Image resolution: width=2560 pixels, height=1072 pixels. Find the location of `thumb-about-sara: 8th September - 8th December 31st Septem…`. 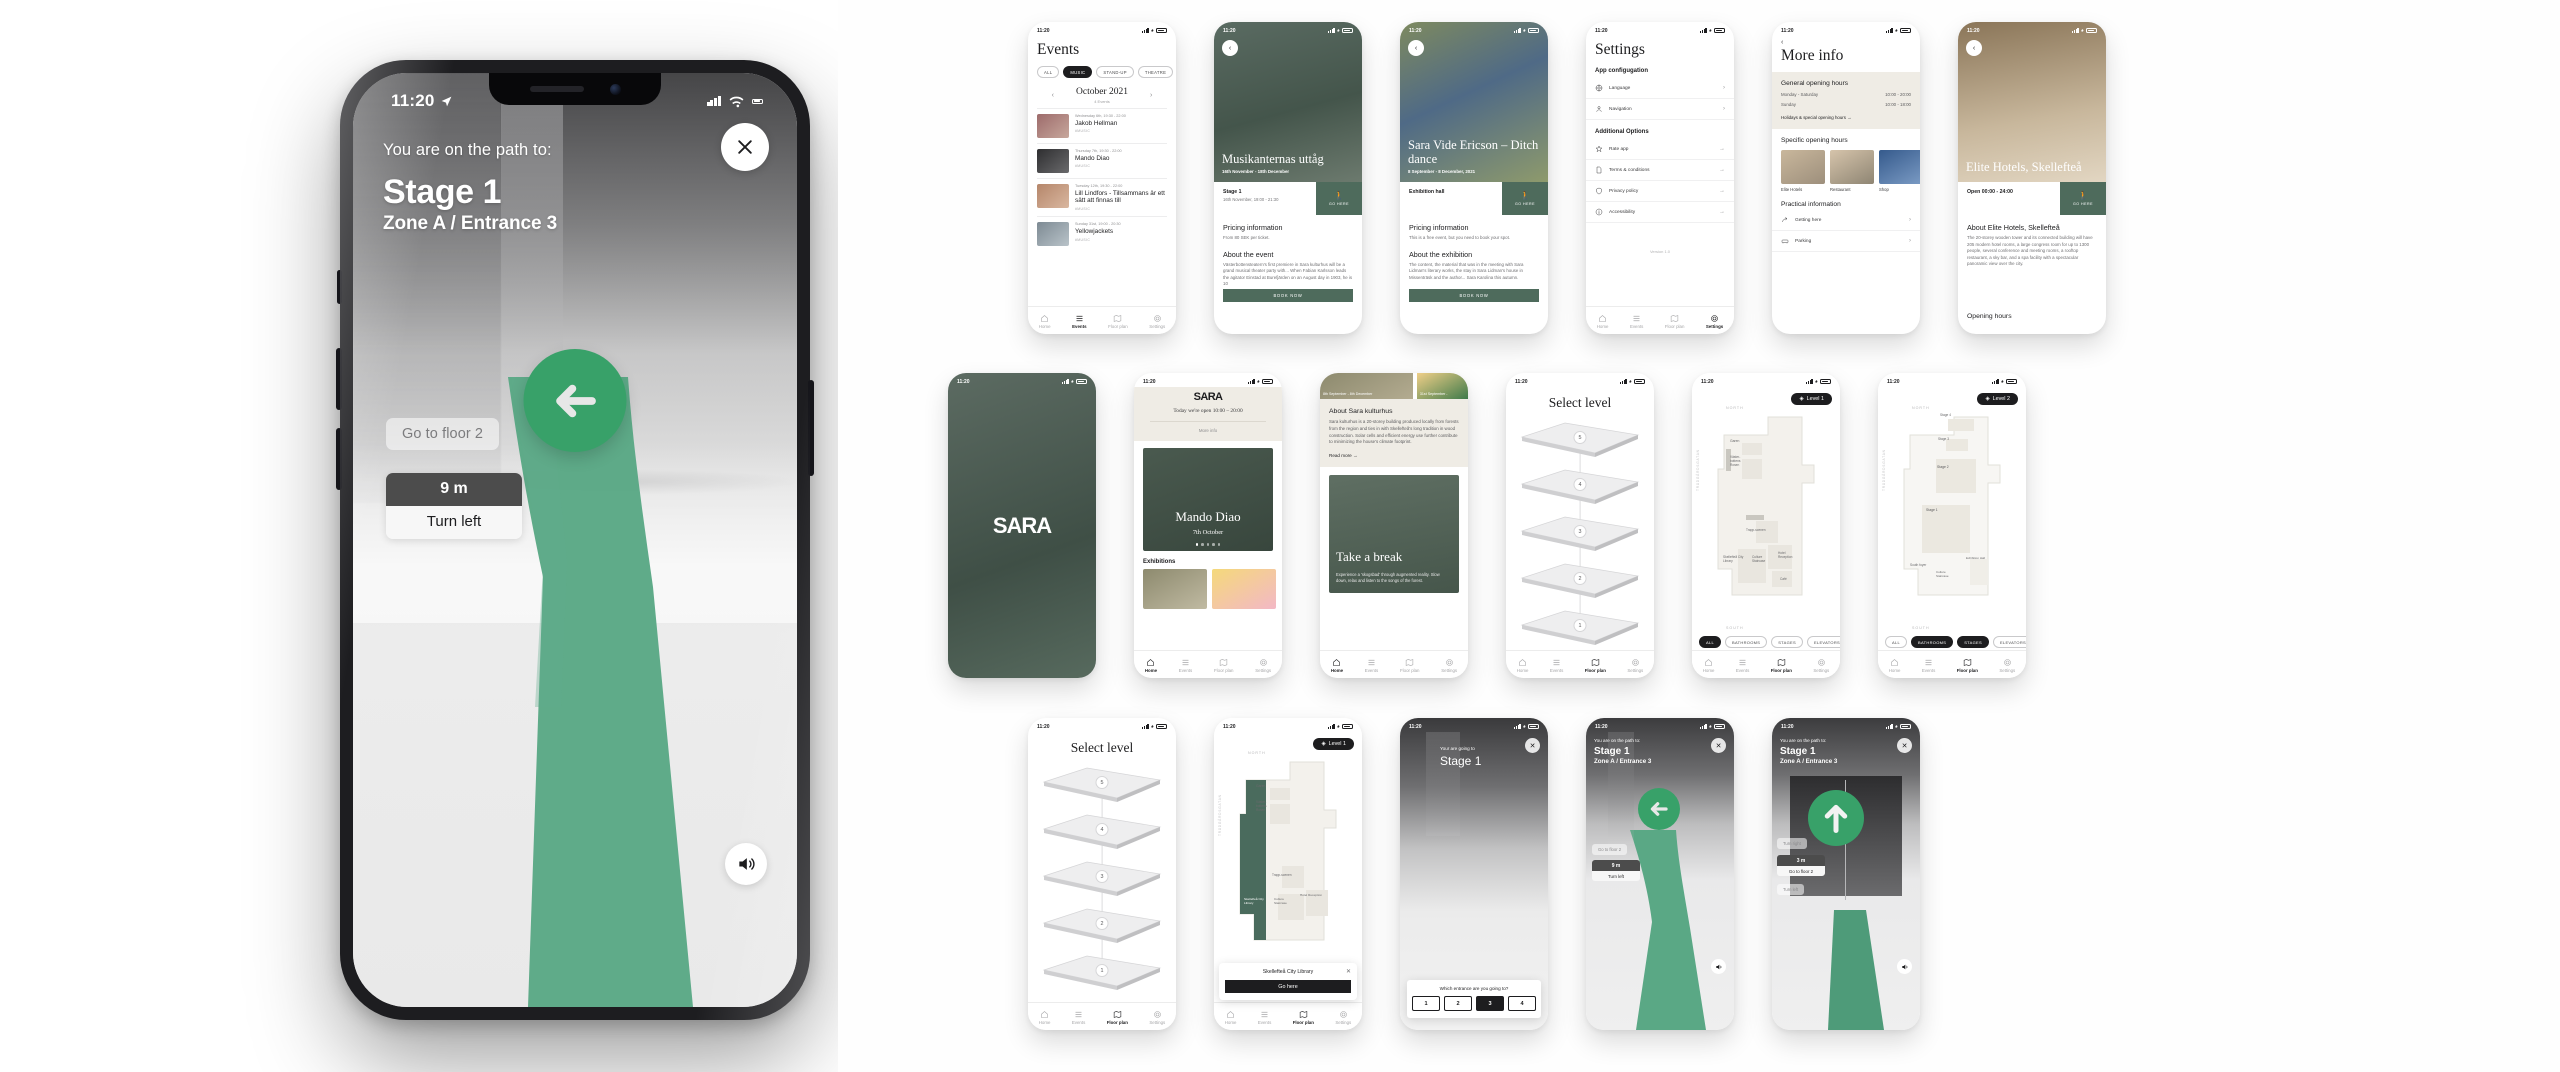

thumb-about-sara: 8th September - 8th December 31st Septem… is located at coordinates (1394, 525).